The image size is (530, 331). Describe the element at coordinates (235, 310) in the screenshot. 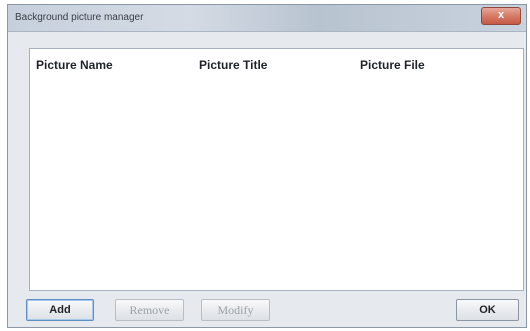

I see `modify-button: Modify` at that location.